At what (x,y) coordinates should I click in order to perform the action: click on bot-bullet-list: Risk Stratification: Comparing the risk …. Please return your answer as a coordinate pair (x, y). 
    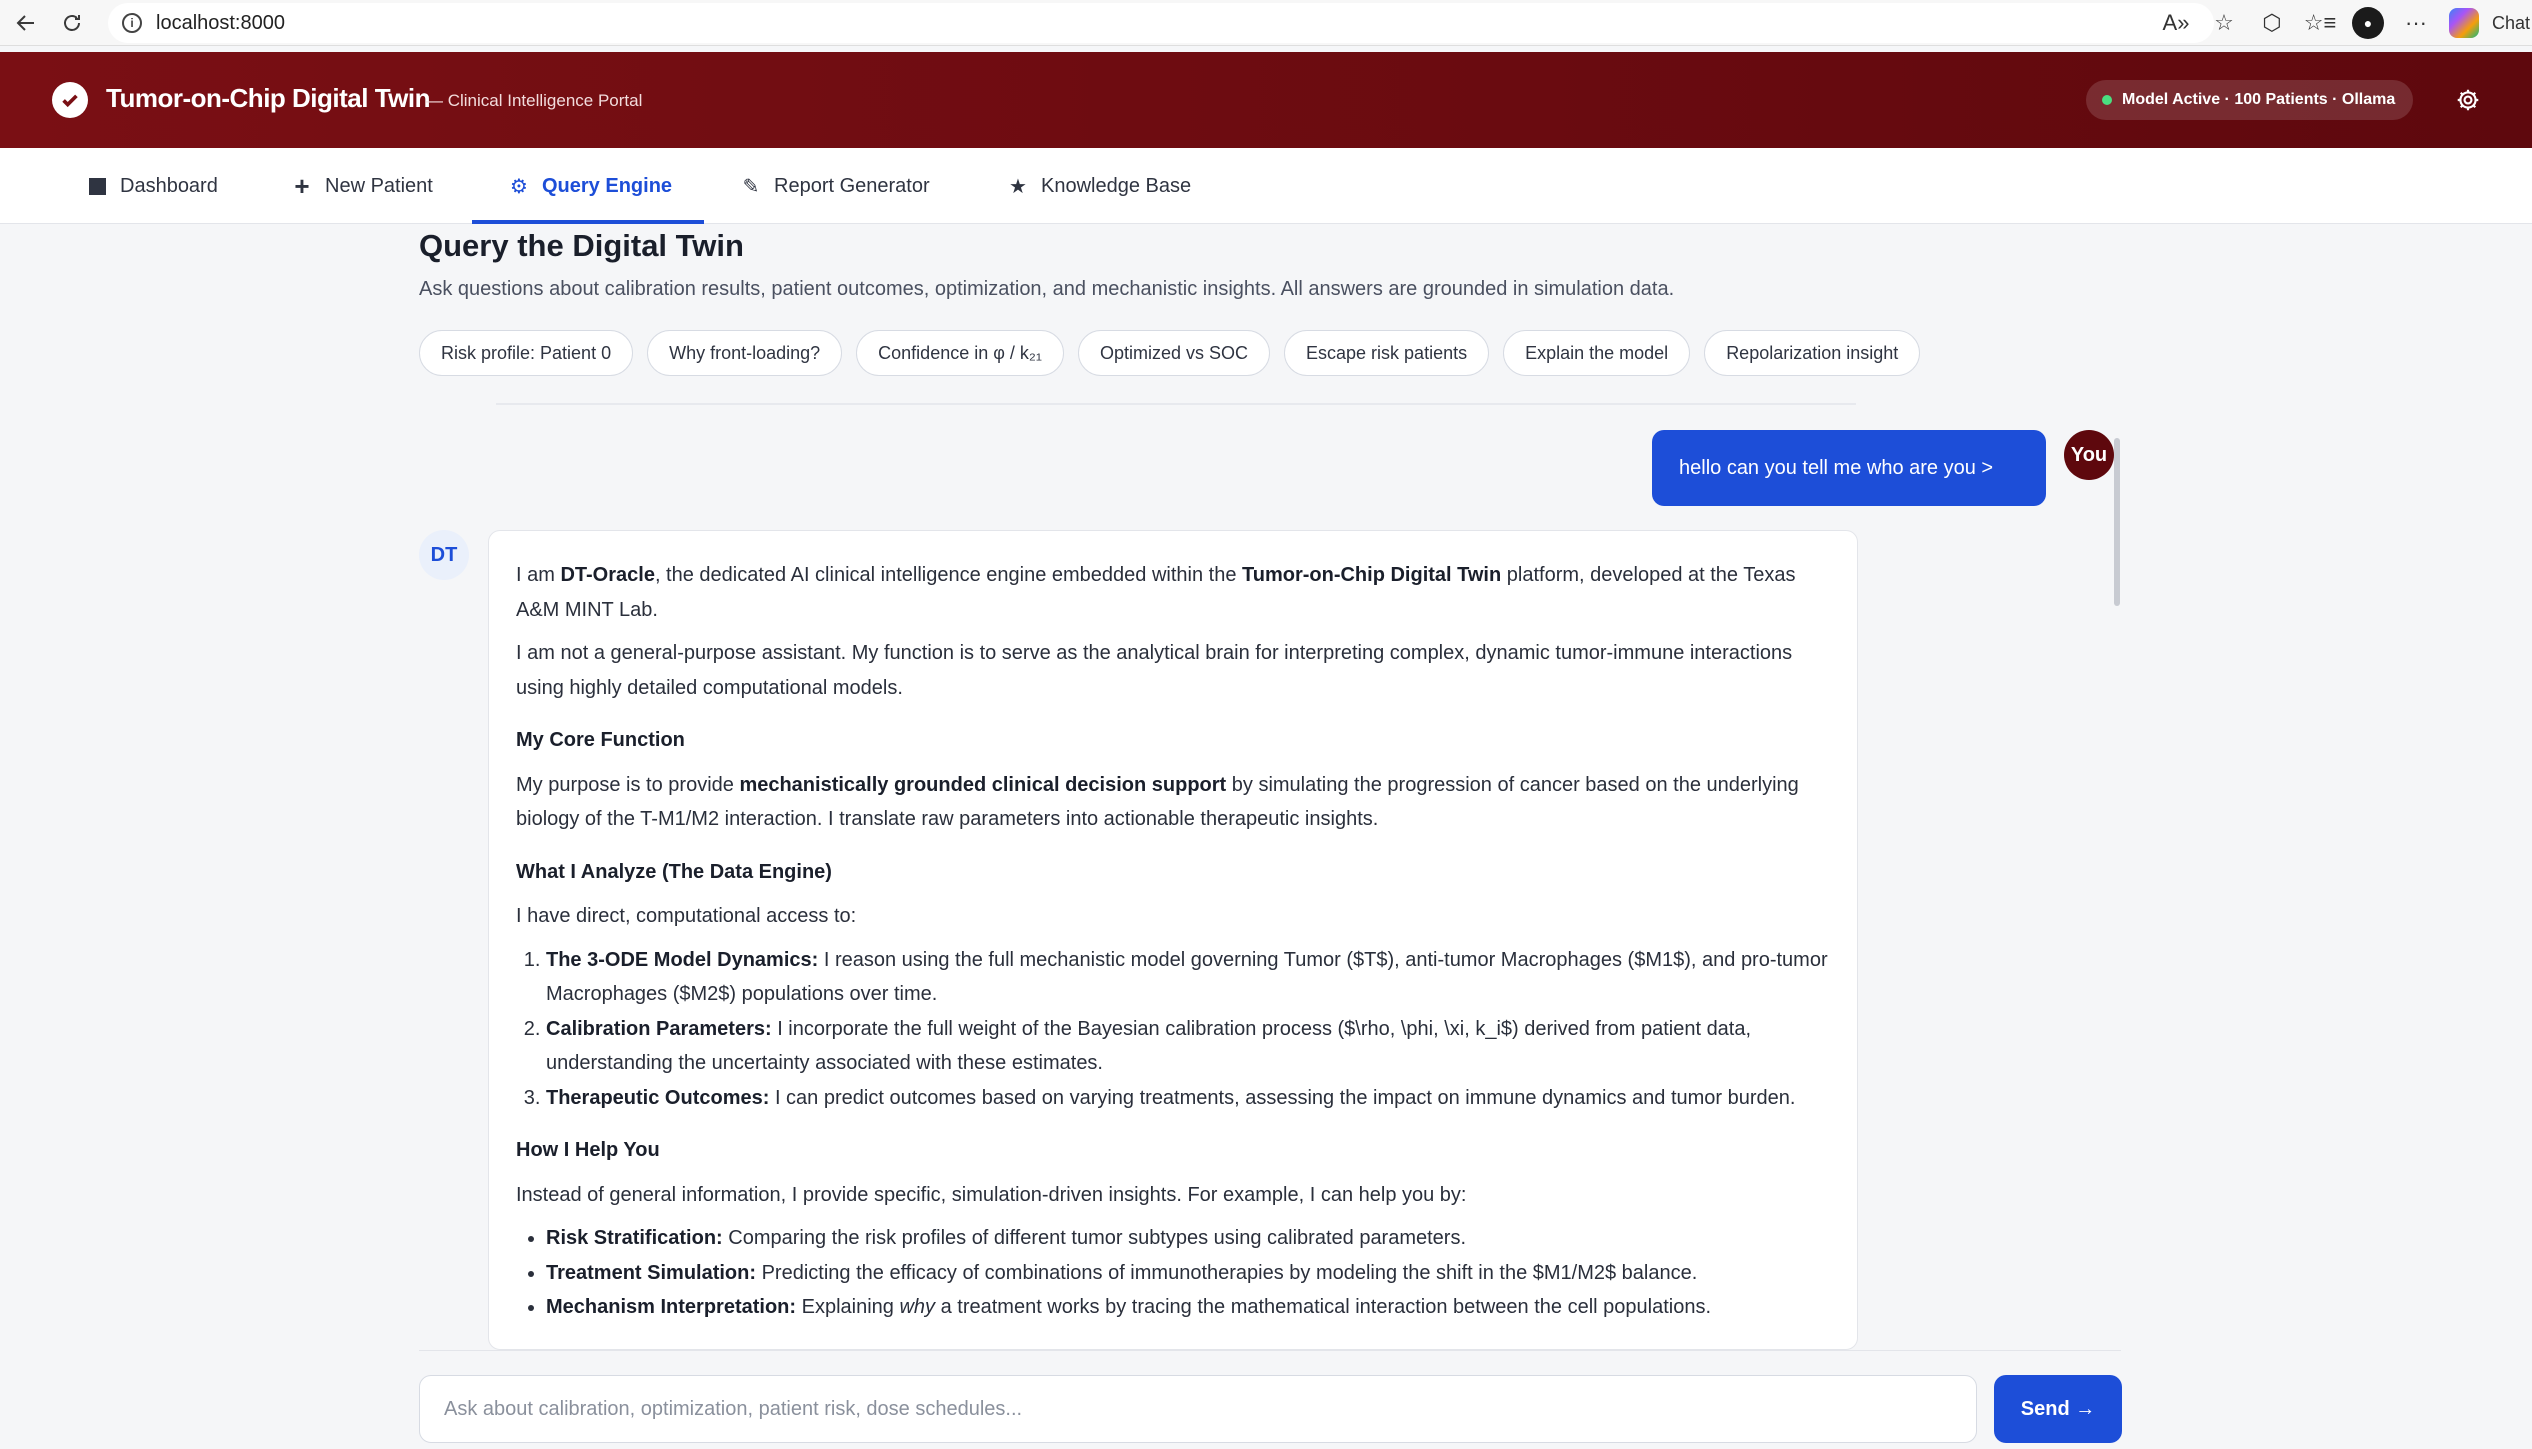
    Looking at the image, I should click on (1172, 1273).